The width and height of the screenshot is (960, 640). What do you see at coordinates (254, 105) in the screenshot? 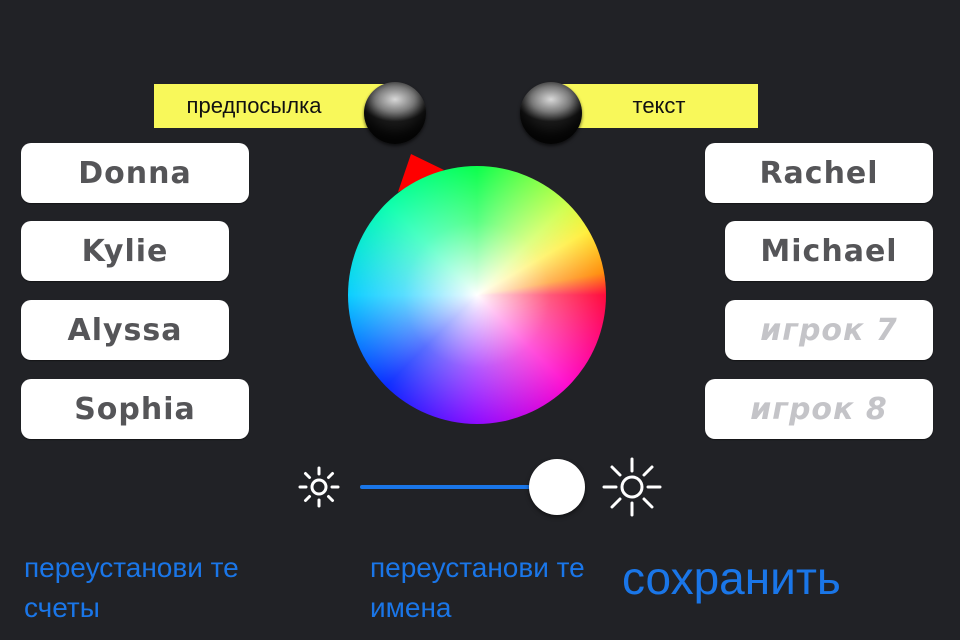
I see `background-toggle-label: предпосылка` at bounding box center [254, 105].